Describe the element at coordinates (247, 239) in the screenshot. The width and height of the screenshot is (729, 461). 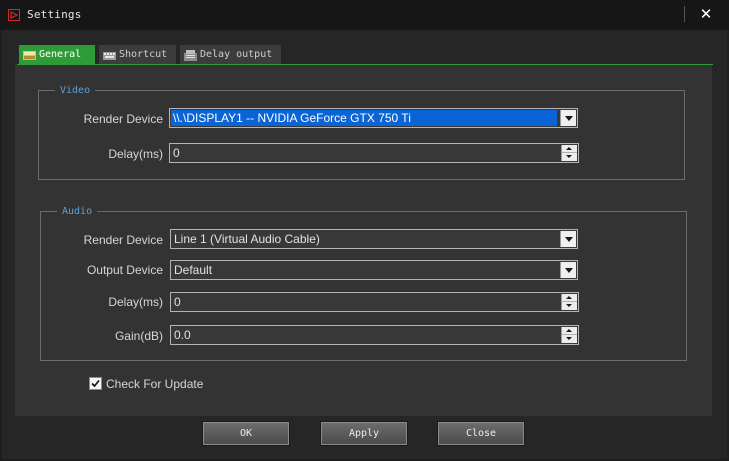
I see `audio-render-device-value: Line 1 (Virtual Audio Cable)` at that location.